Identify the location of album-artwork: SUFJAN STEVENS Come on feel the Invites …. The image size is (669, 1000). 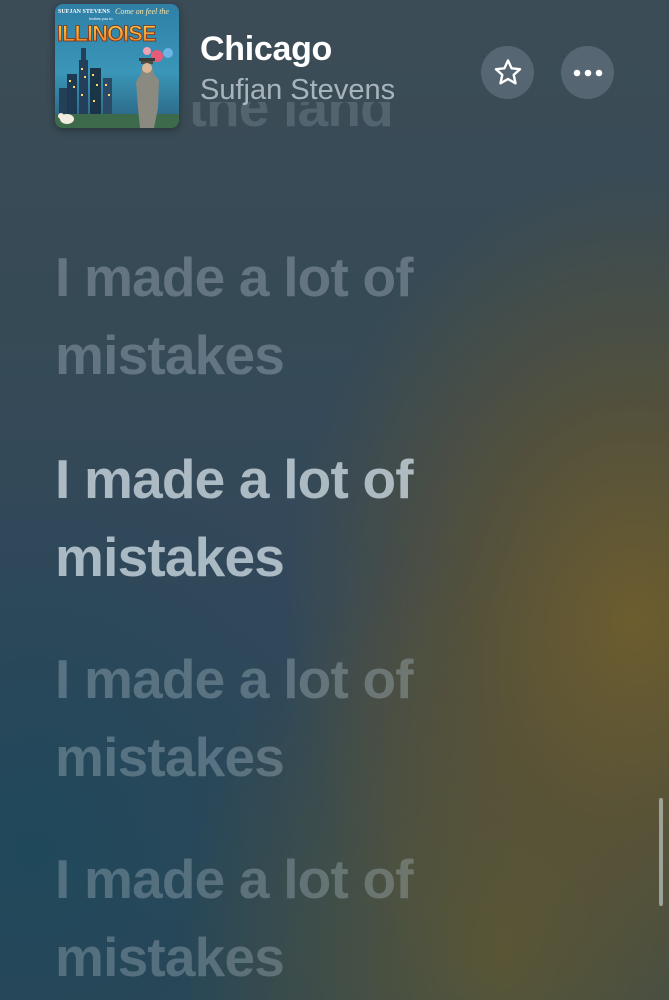
(117, 66).